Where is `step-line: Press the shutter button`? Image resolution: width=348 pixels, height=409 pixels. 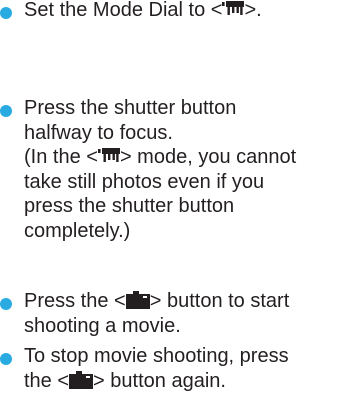
step-line: Press the shutter button is located at coordinates (130, 108).